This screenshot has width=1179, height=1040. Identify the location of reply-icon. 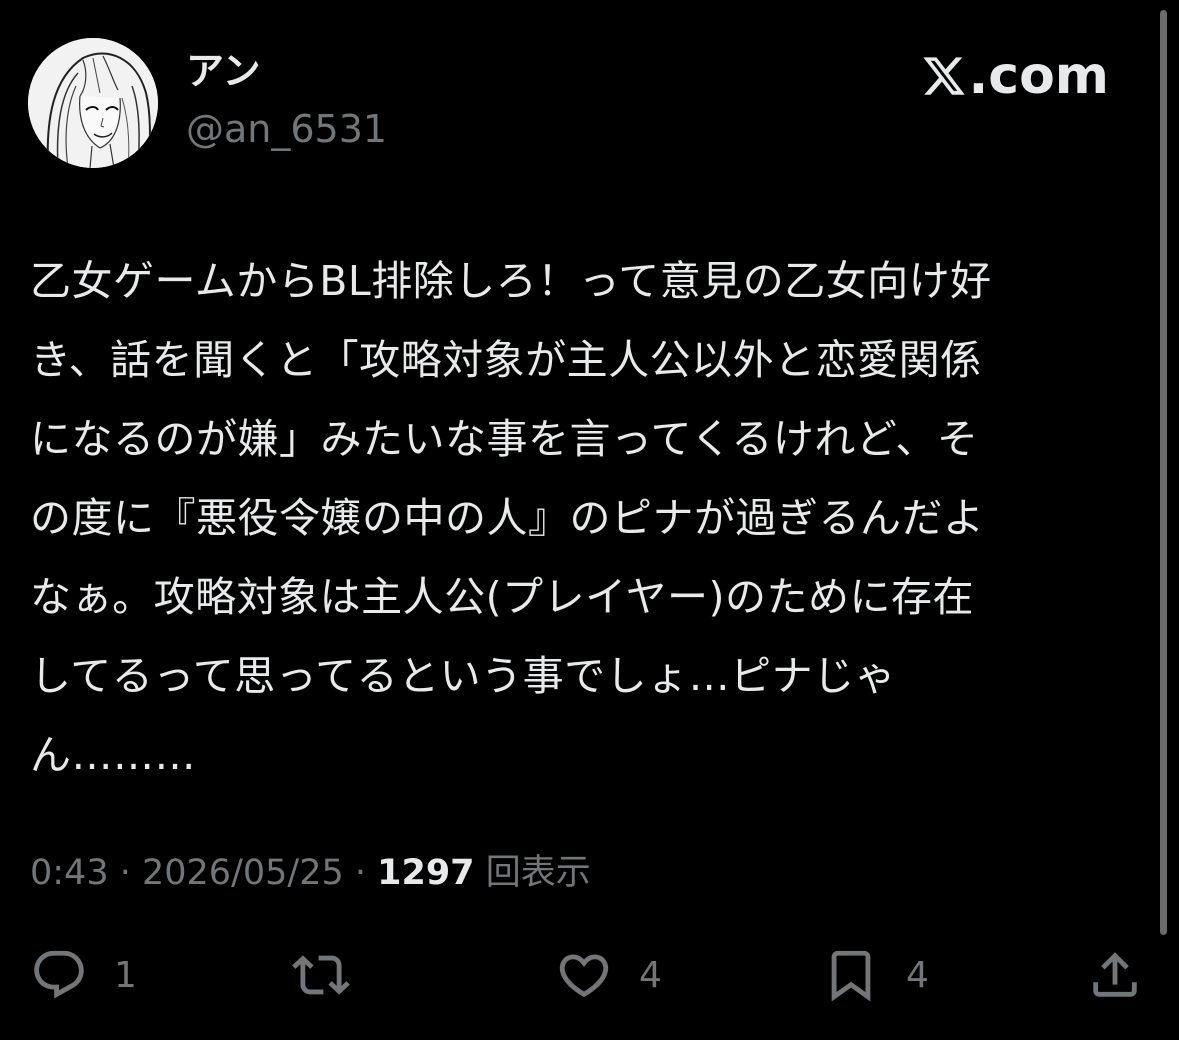
(59, 974).